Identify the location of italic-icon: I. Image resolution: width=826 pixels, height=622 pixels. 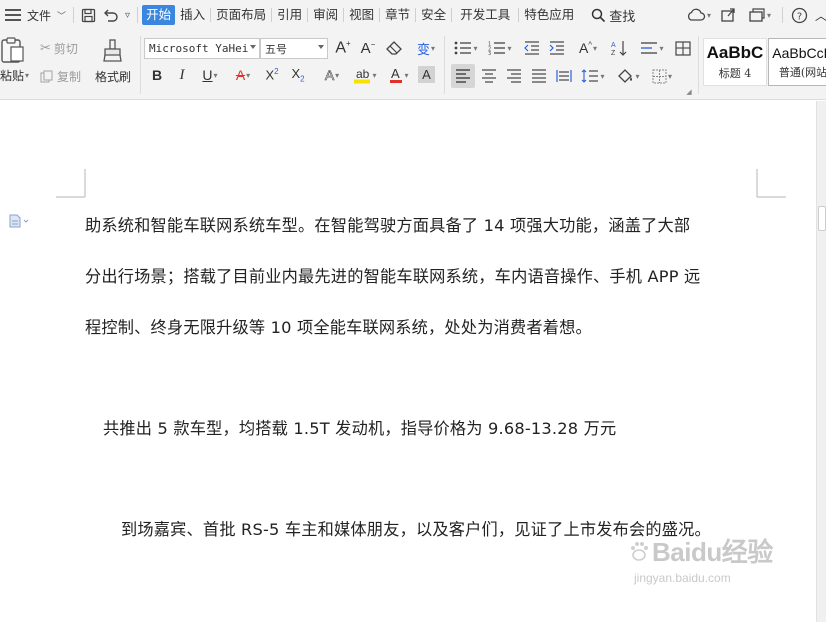
(182, 74).